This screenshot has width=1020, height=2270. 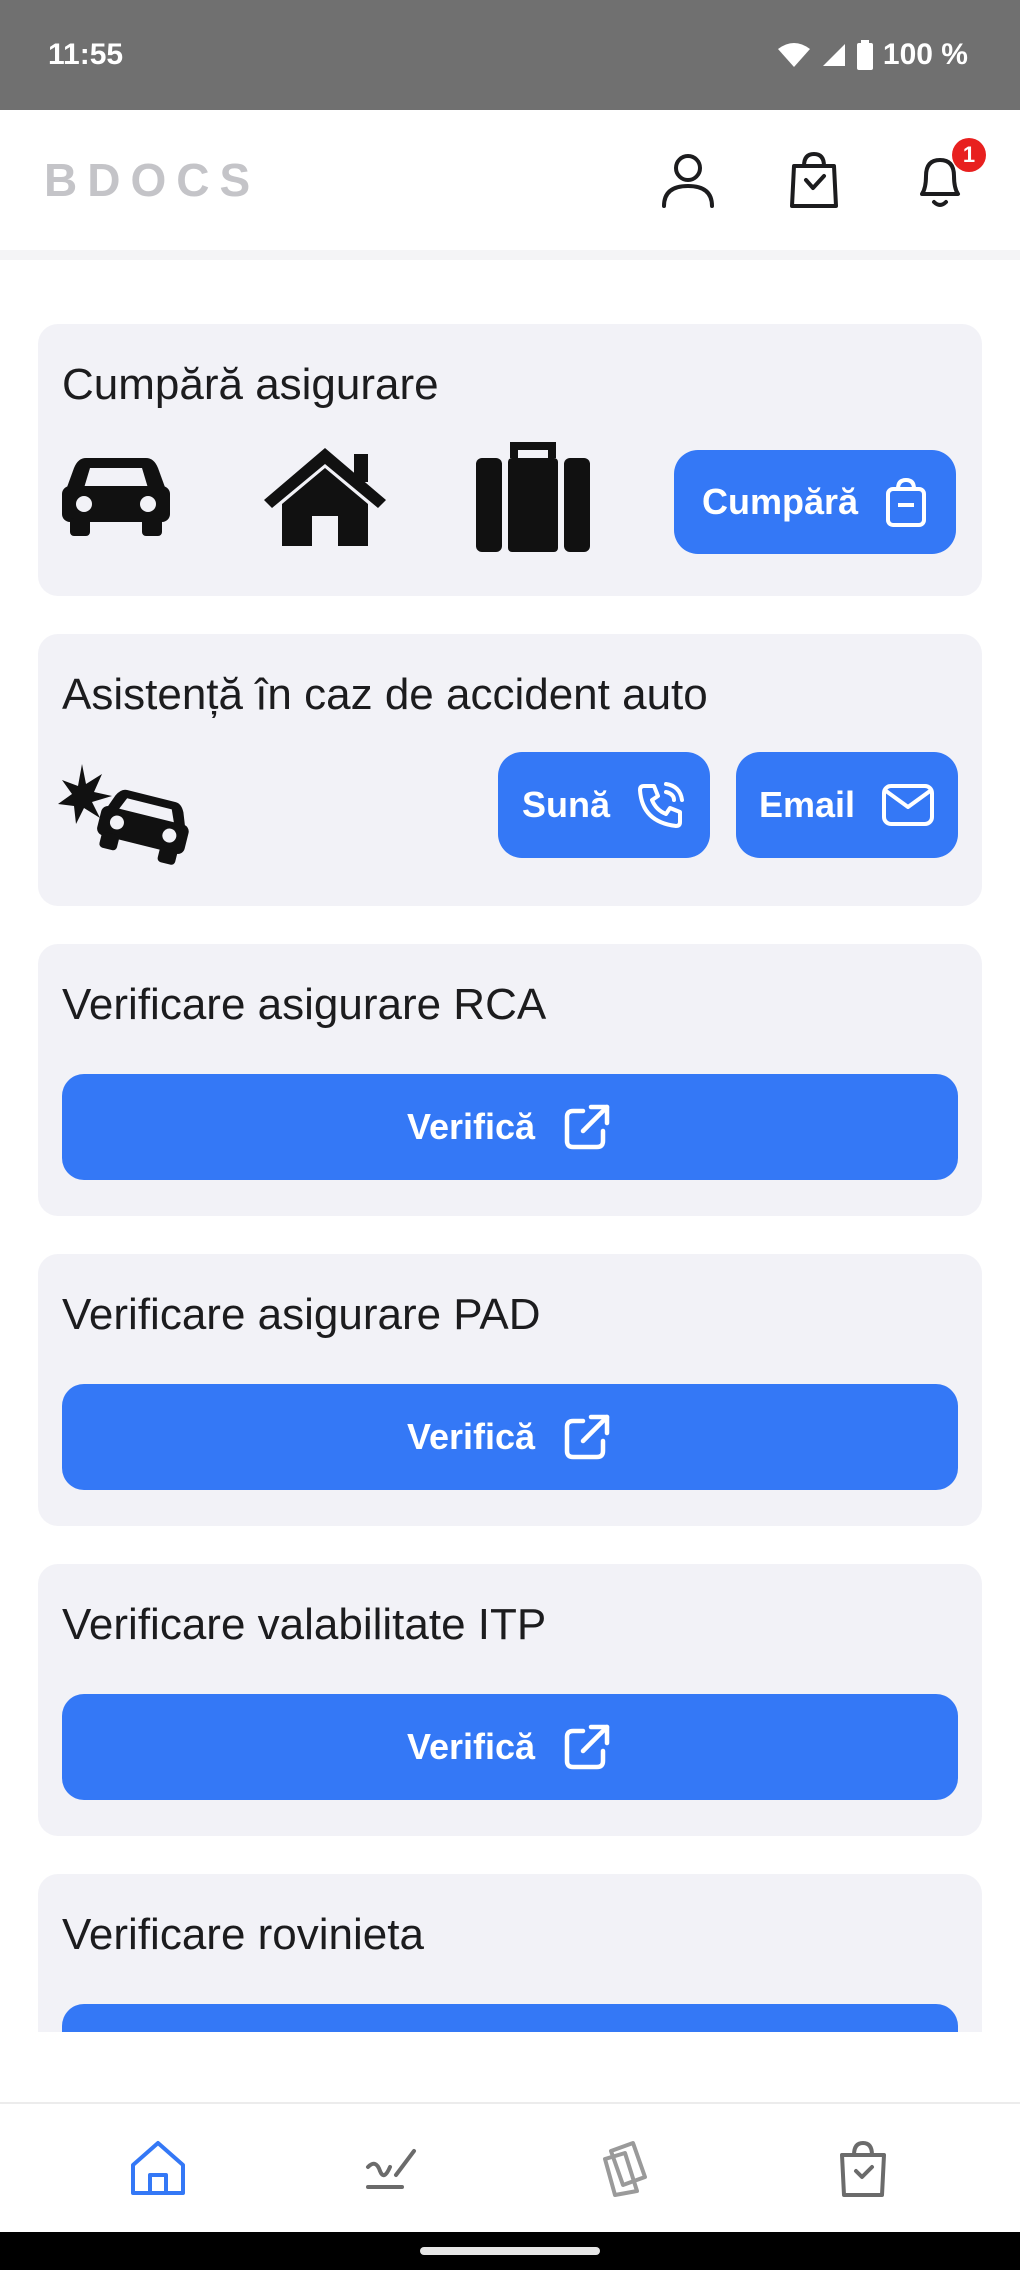 I want to click on header-divider, so click(x=510, y=255).